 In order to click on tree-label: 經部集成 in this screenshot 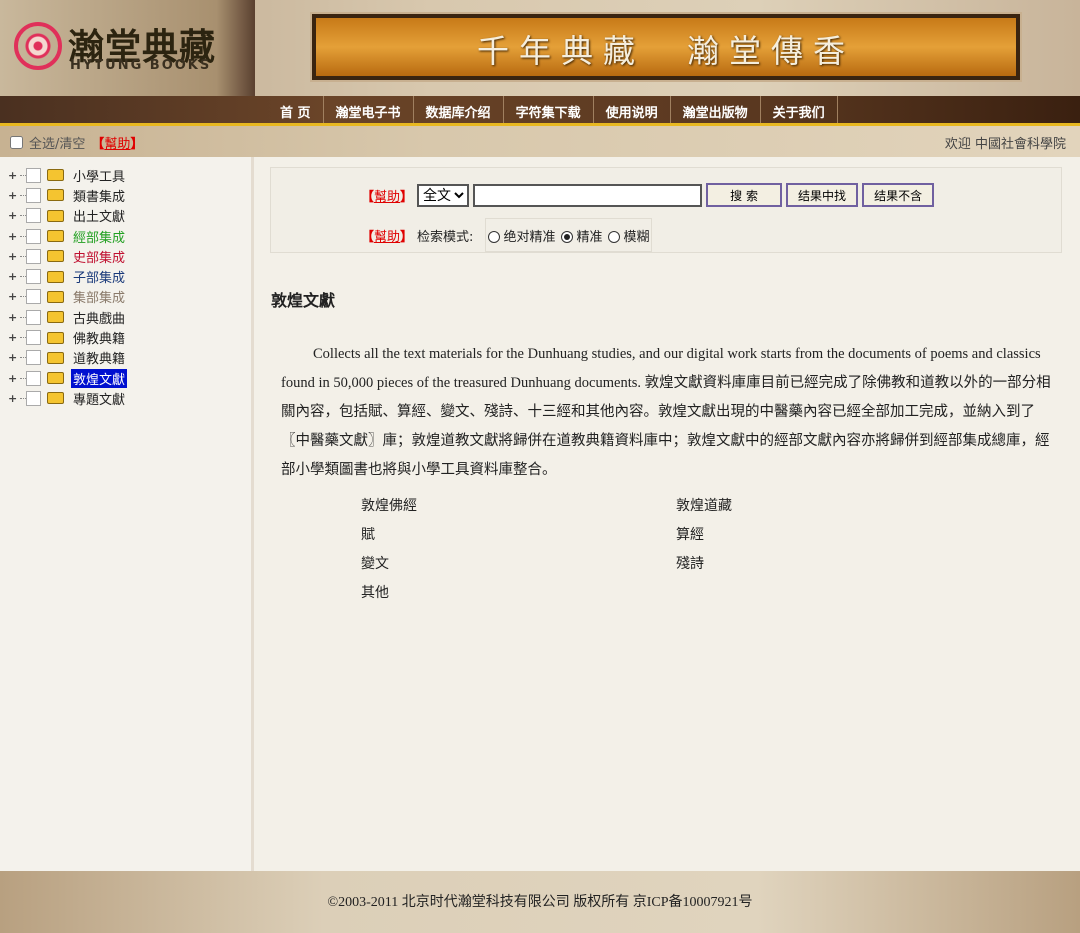, I will do `click(99, 236)`.